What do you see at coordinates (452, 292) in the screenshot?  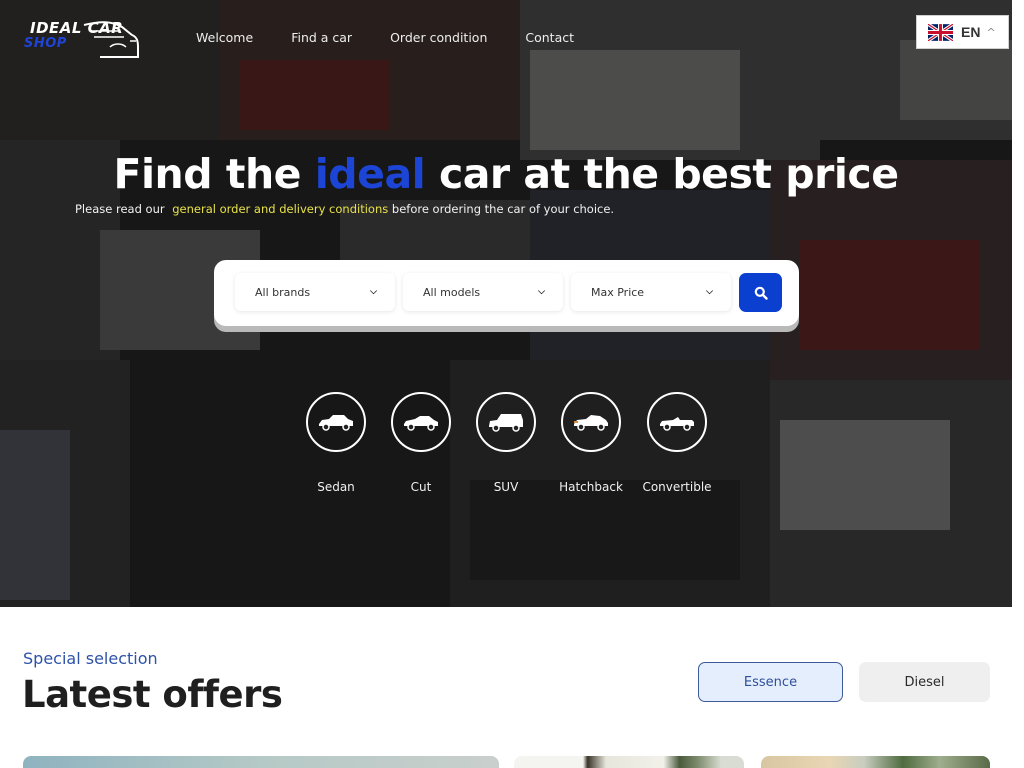 I see `model-select-value: All models` at bounding box center [452, 292].